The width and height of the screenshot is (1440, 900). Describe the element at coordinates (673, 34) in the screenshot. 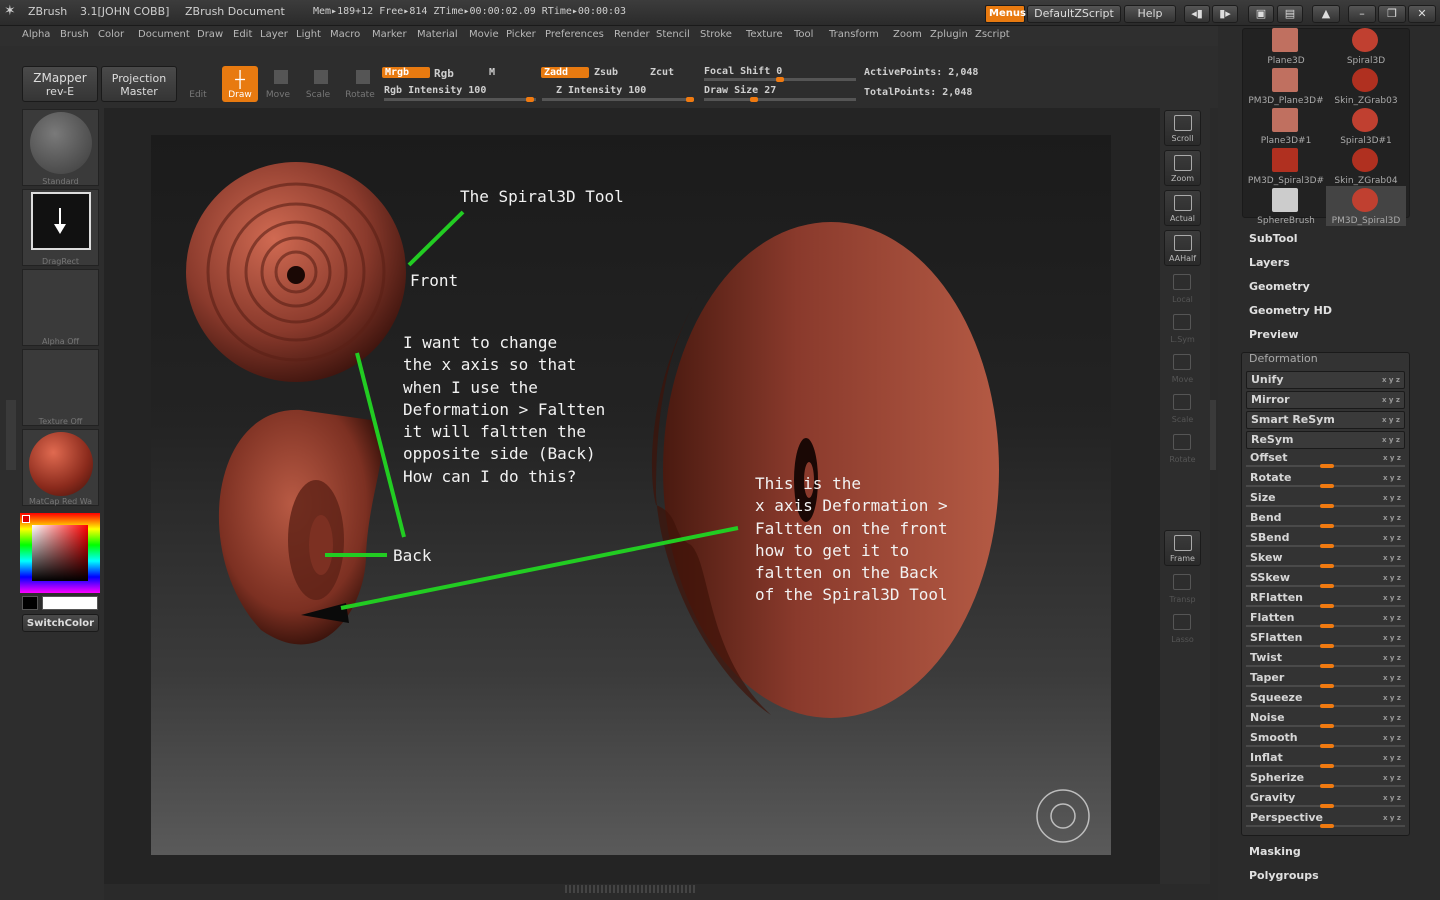

I see `menu-stencil: Stencil` at that location.